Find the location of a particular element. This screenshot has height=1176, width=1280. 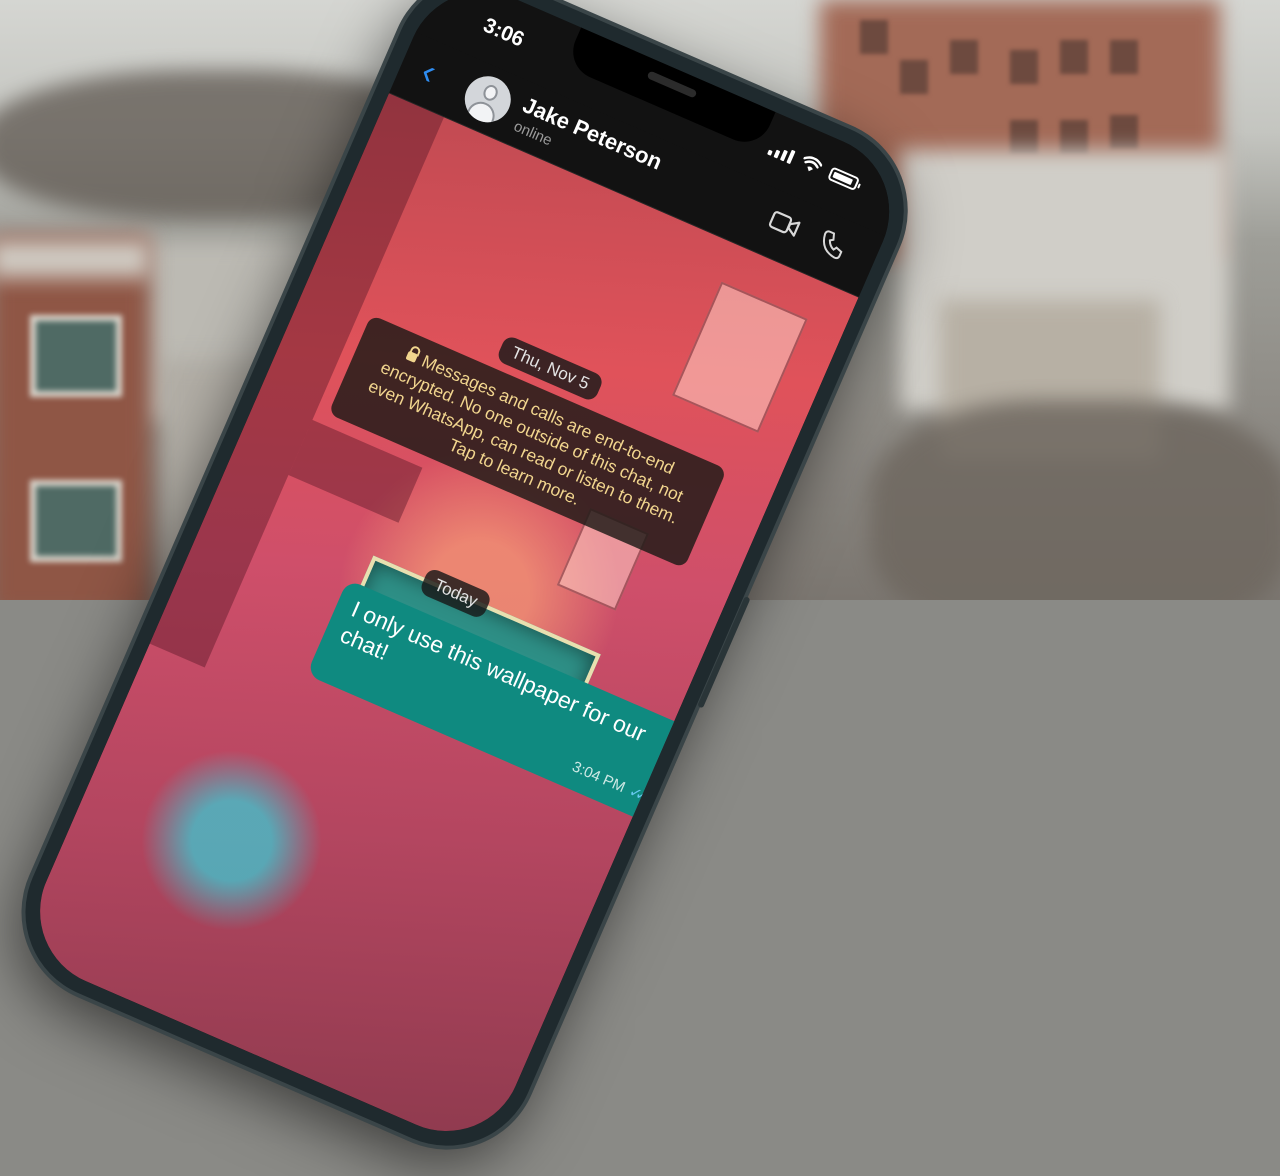

video-camera-icon is located at coordinates (785, 224).